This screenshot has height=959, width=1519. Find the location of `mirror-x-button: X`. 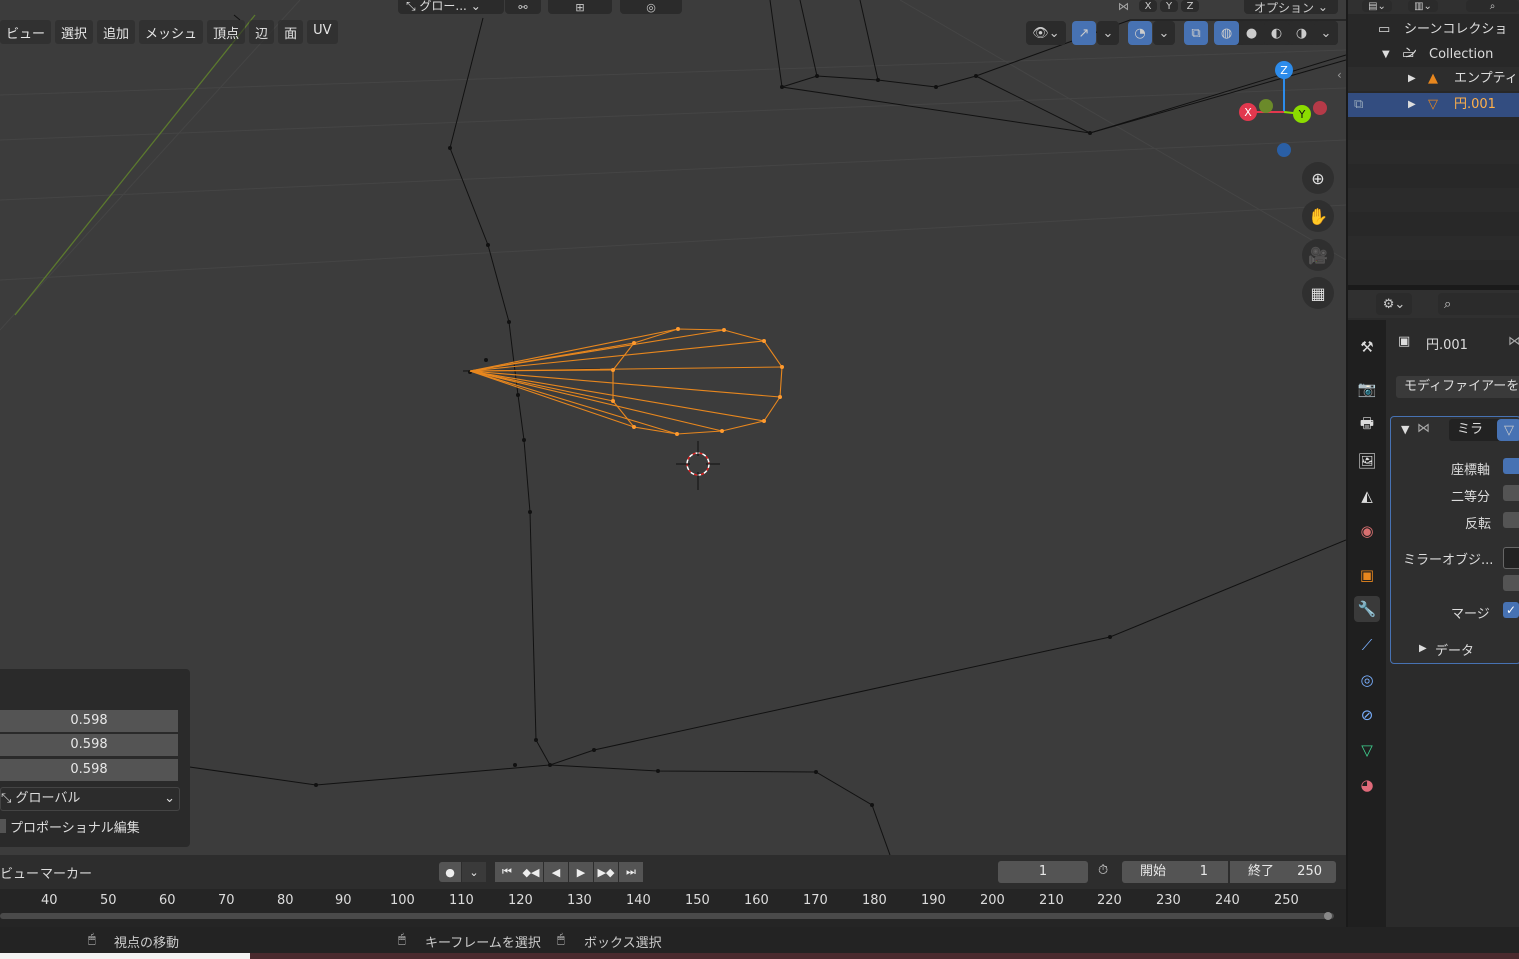

mirror-x-button: X is located at coordinates (1148, 6).